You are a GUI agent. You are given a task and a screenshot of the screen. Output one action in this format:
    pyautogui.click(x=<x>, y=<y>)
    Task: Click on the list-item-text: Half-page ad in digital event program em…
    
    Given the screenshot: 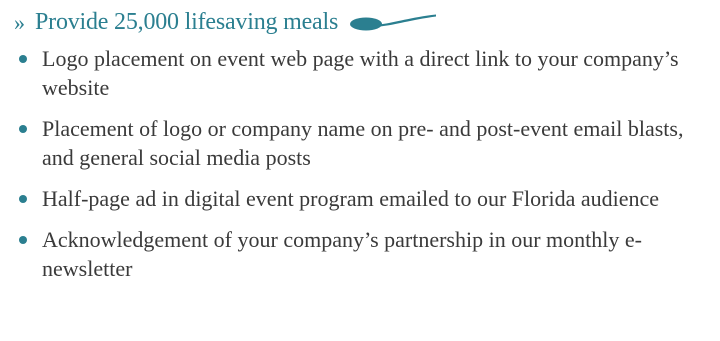 What is the action you would take?
    pyautogui.click(x=350, y=198)
    